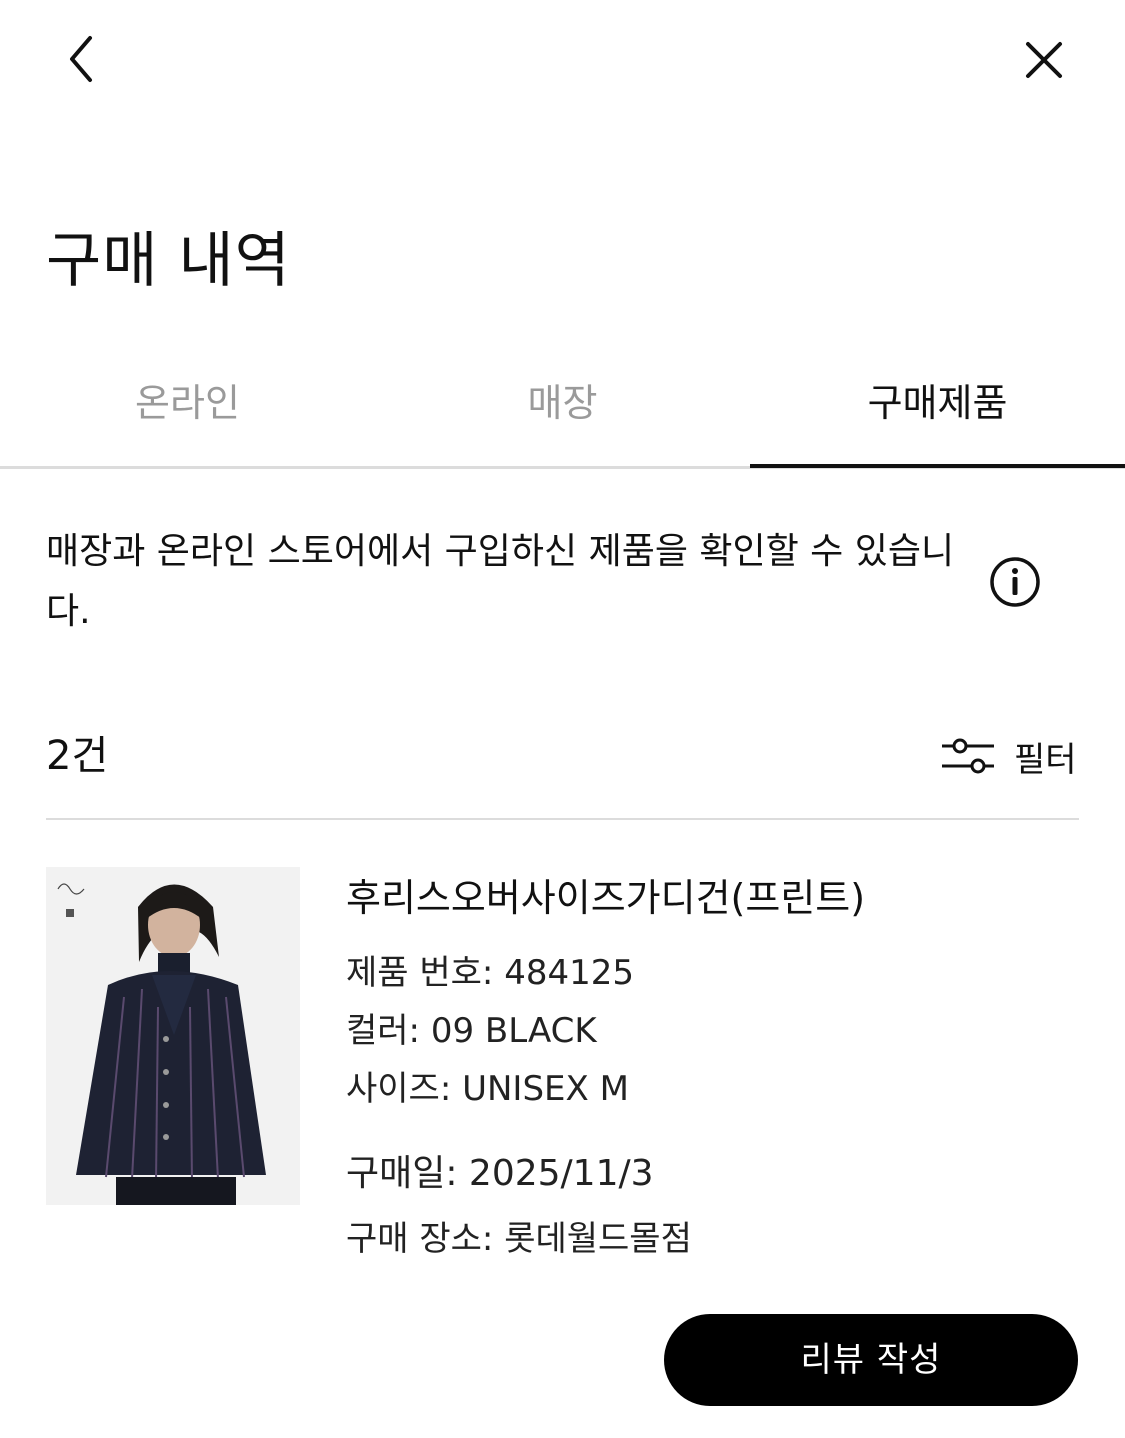  Describe the element at coordinates (187, 413) in the screenshot. I see `tab-online: 온라인` at that location.